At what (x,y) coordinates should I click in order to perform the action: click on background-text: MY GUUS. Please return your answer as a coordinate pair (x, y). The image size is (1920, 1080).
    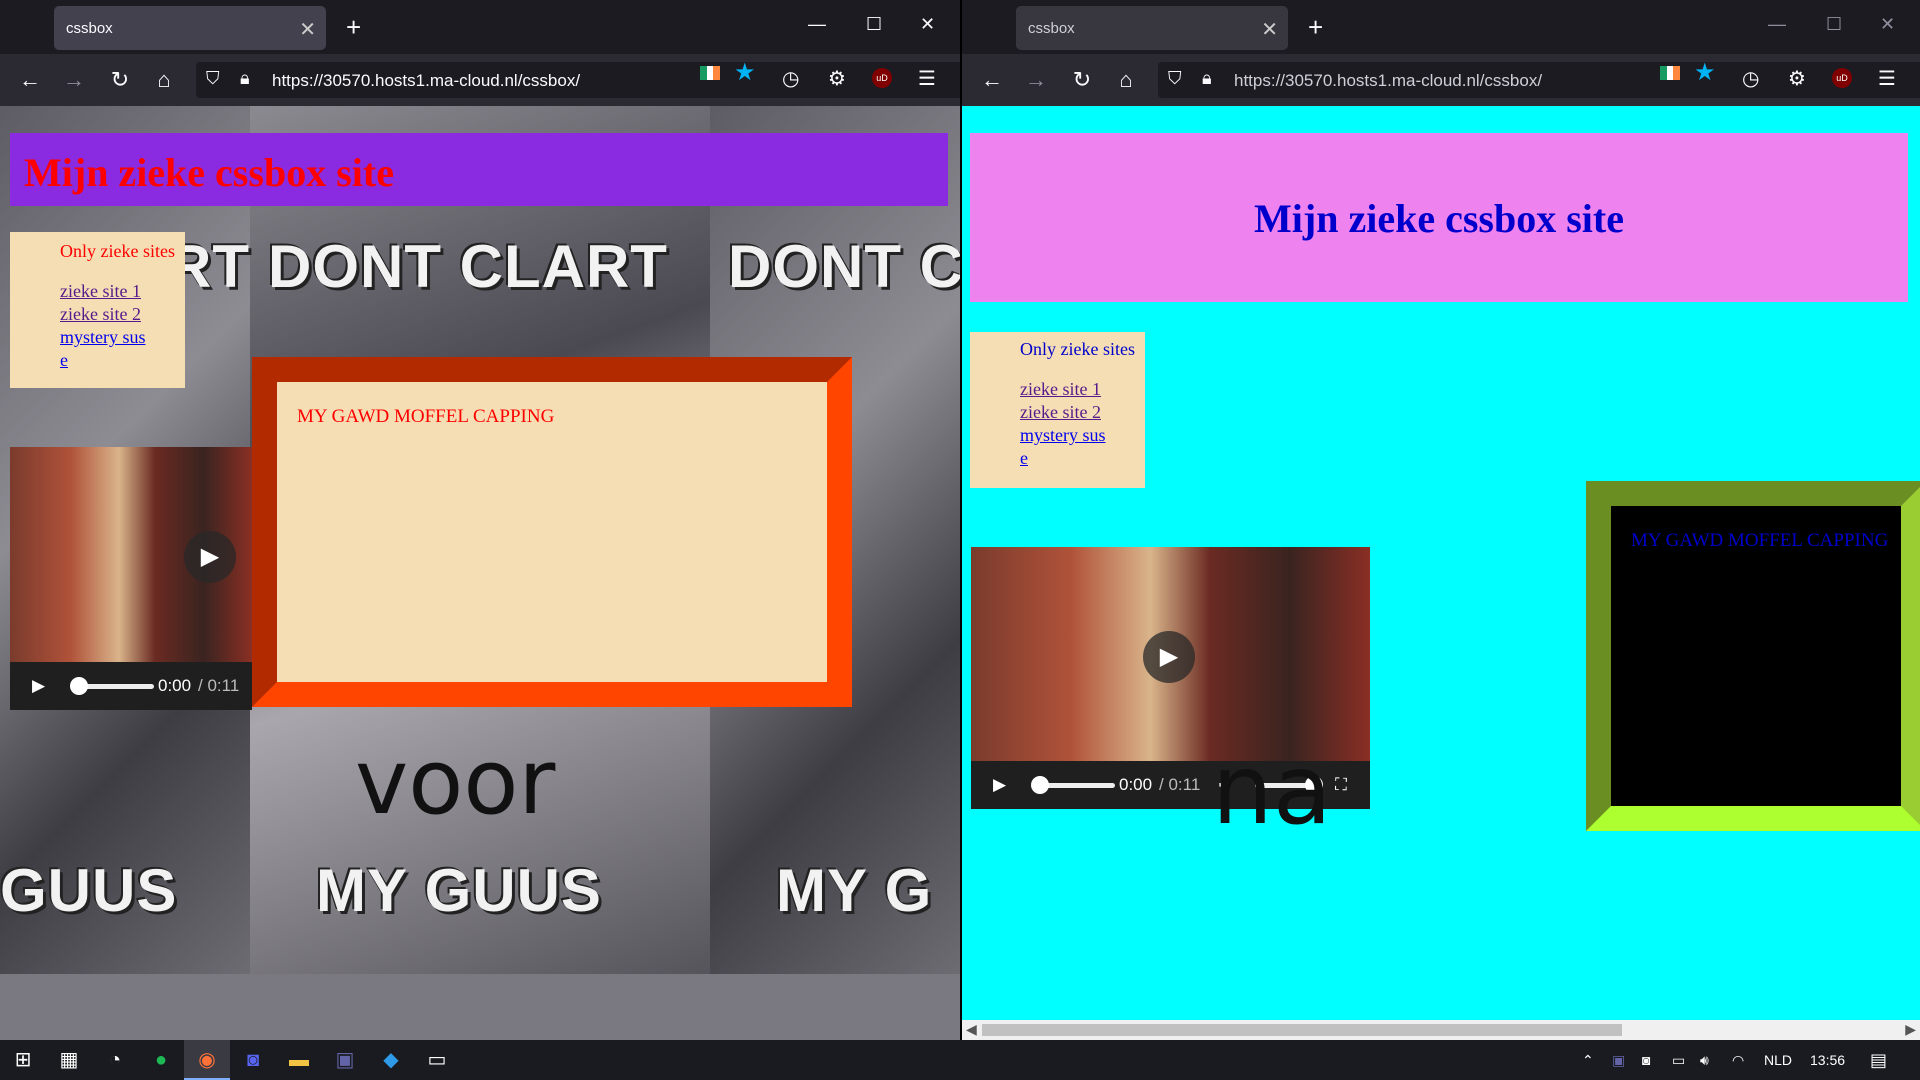
    Looking at the image, I should click on (459, 890).